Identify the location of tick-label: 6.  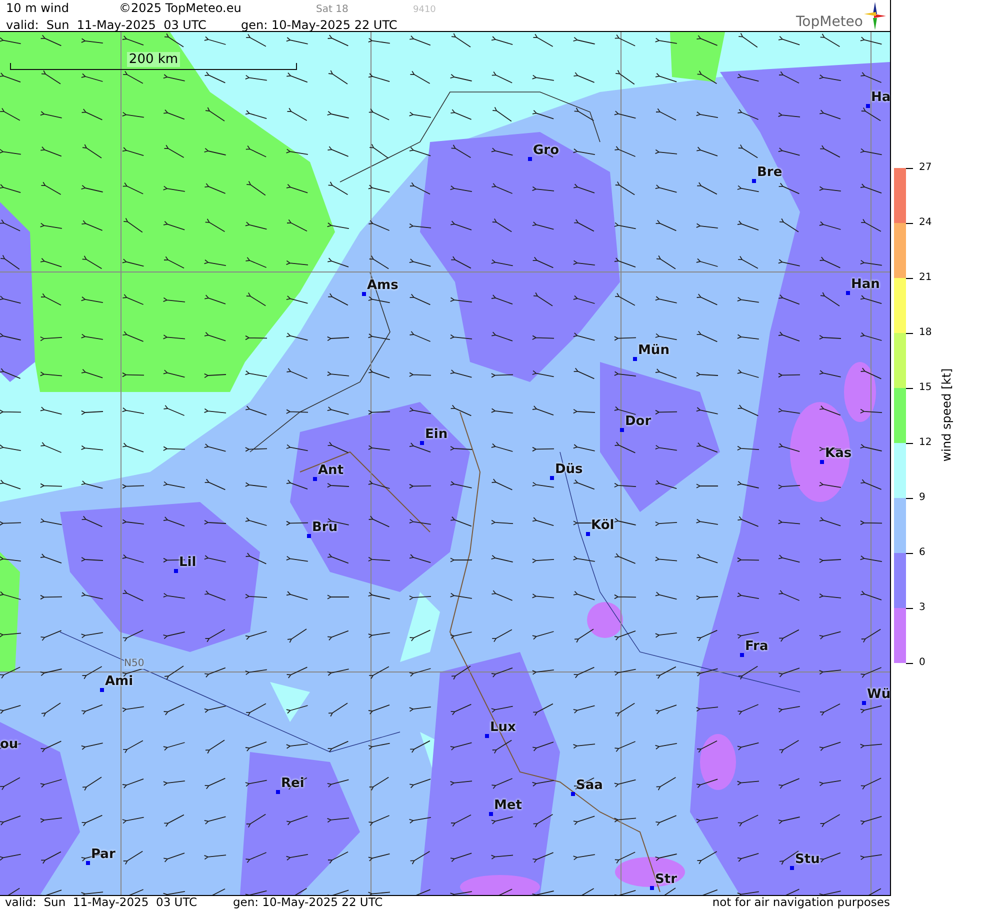
(922, 553).